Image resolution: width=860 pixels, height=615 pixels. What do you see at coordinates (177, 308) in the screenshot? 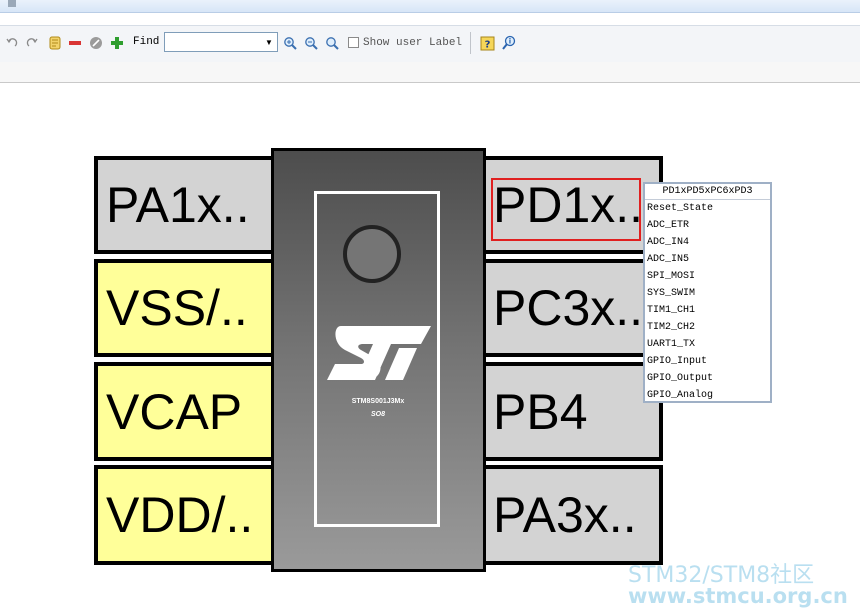
I see `pin-label: VSS/..` at bounding box center [177, 308].